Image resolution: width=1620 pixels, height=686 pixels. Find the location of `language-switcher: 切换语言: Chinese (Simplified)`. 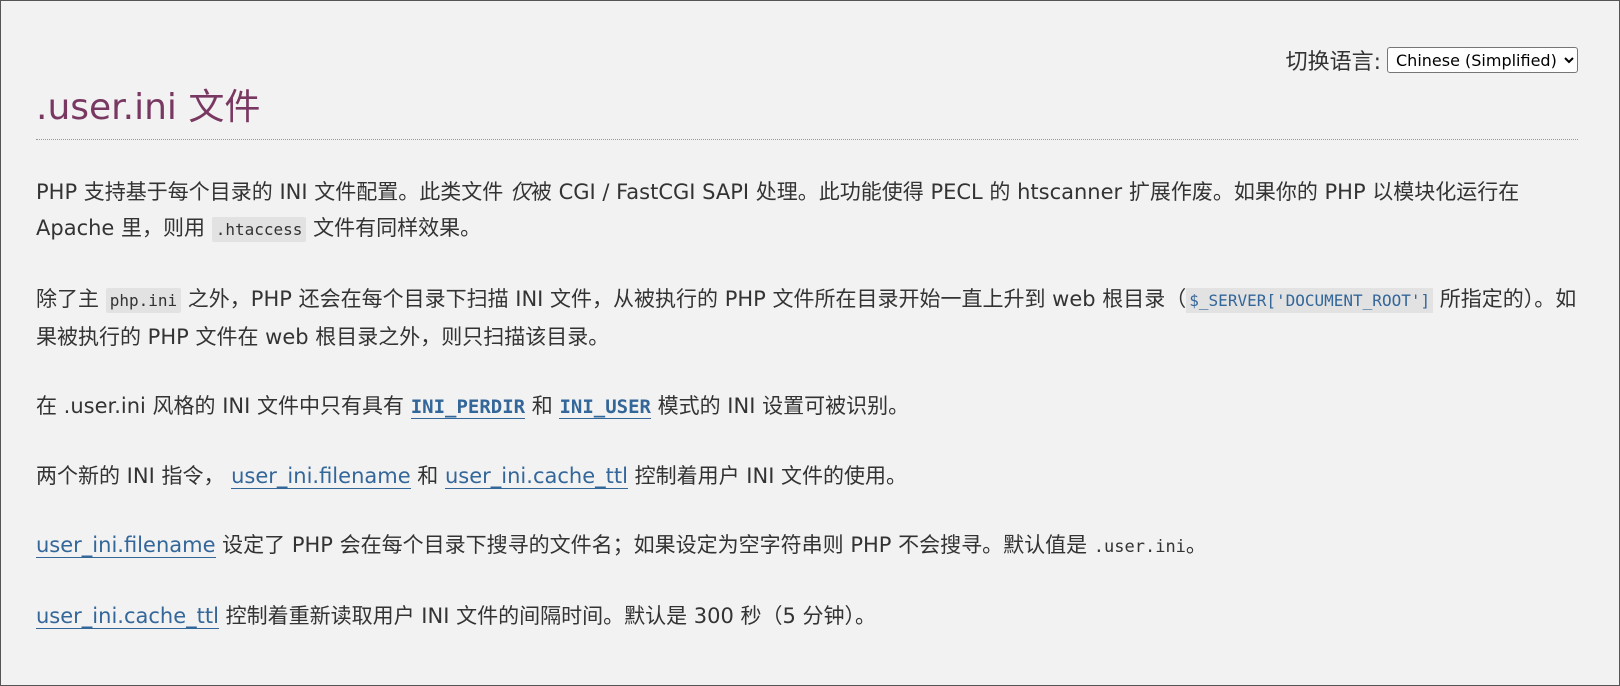

language-switcher: 切换语言: Chinese (Simplified) is located at coordinates (1432, 60).